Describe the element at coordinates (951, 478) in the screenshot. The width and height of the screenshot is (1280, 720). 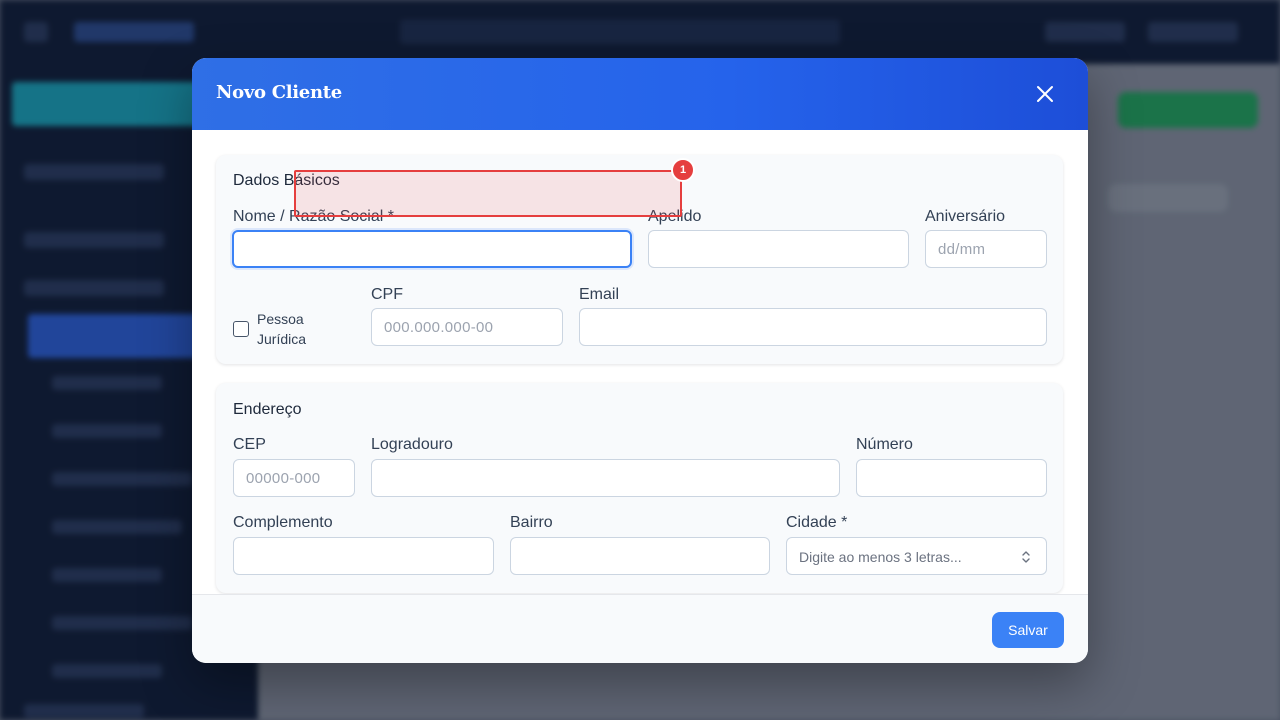
I see `number-input` at that location.